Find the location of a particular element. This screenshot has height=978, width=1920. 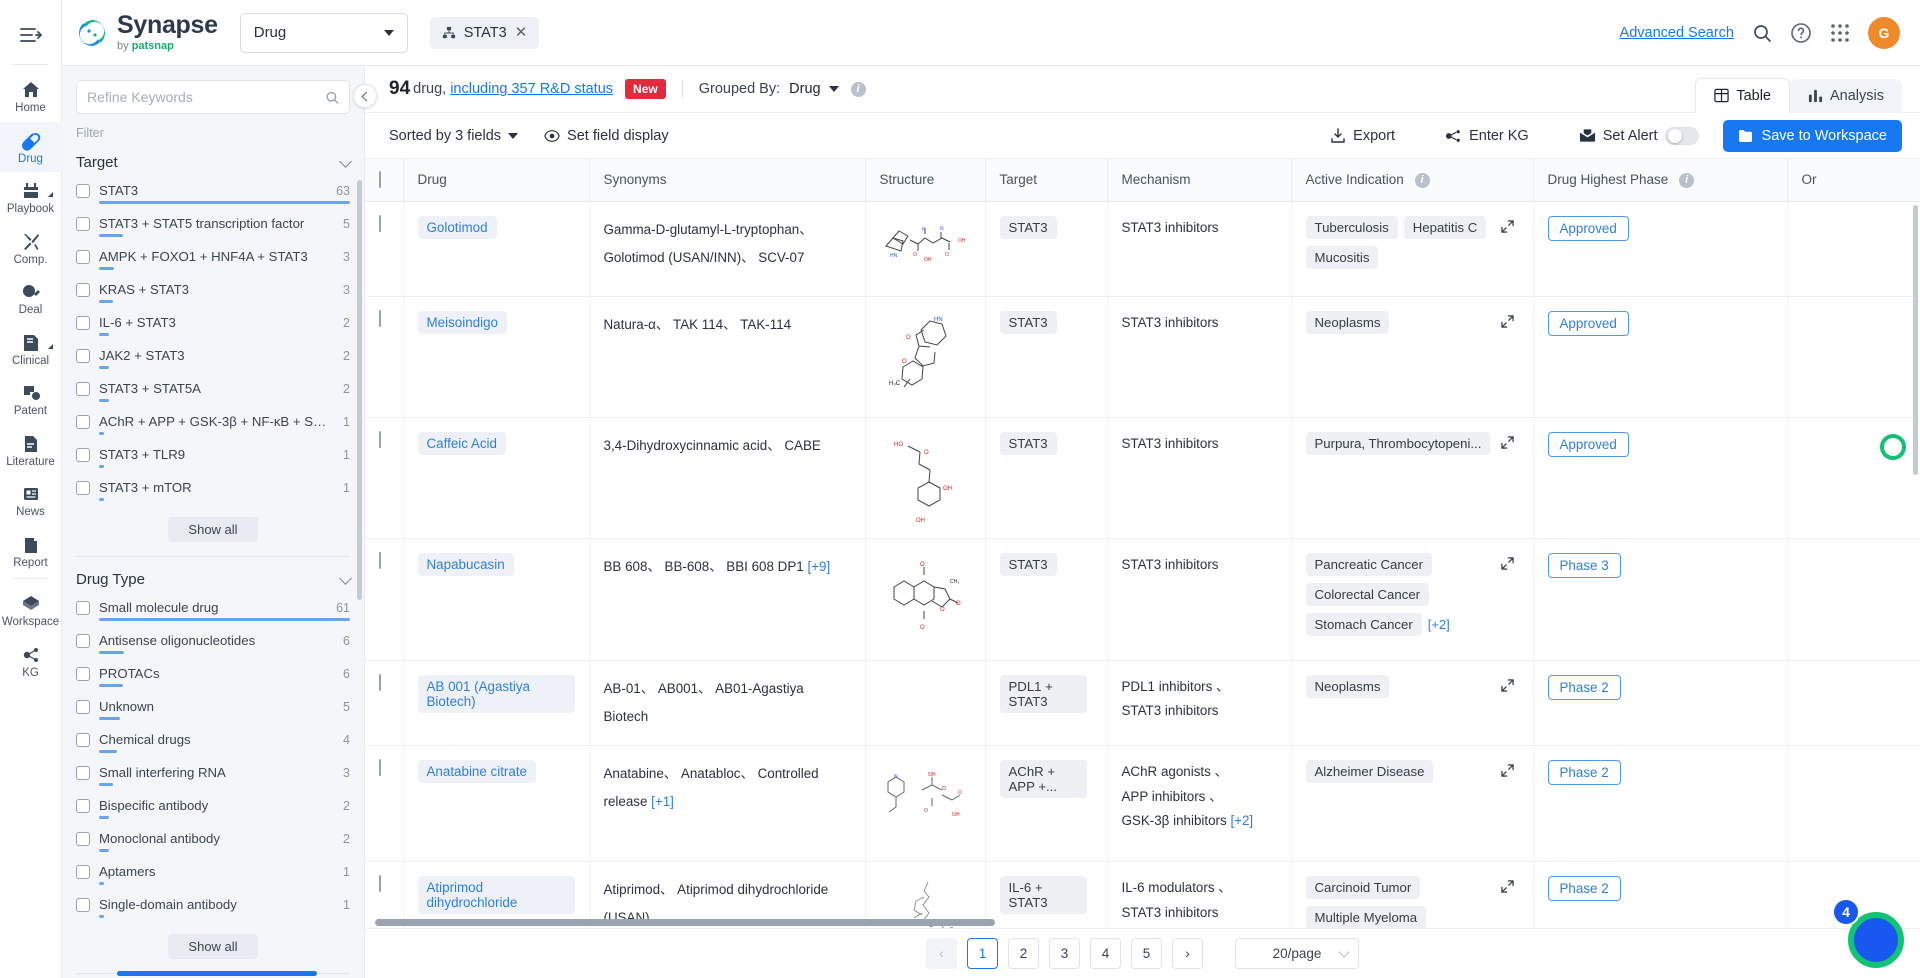

sidebar-item-news: News is located at coordinates (31, 500).